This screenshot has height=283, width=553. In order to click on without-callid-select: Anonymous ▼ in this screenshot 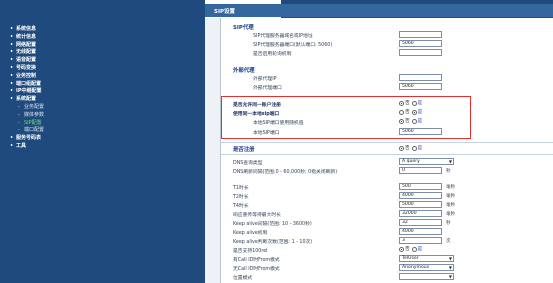, I will do `click(426, 267)`.